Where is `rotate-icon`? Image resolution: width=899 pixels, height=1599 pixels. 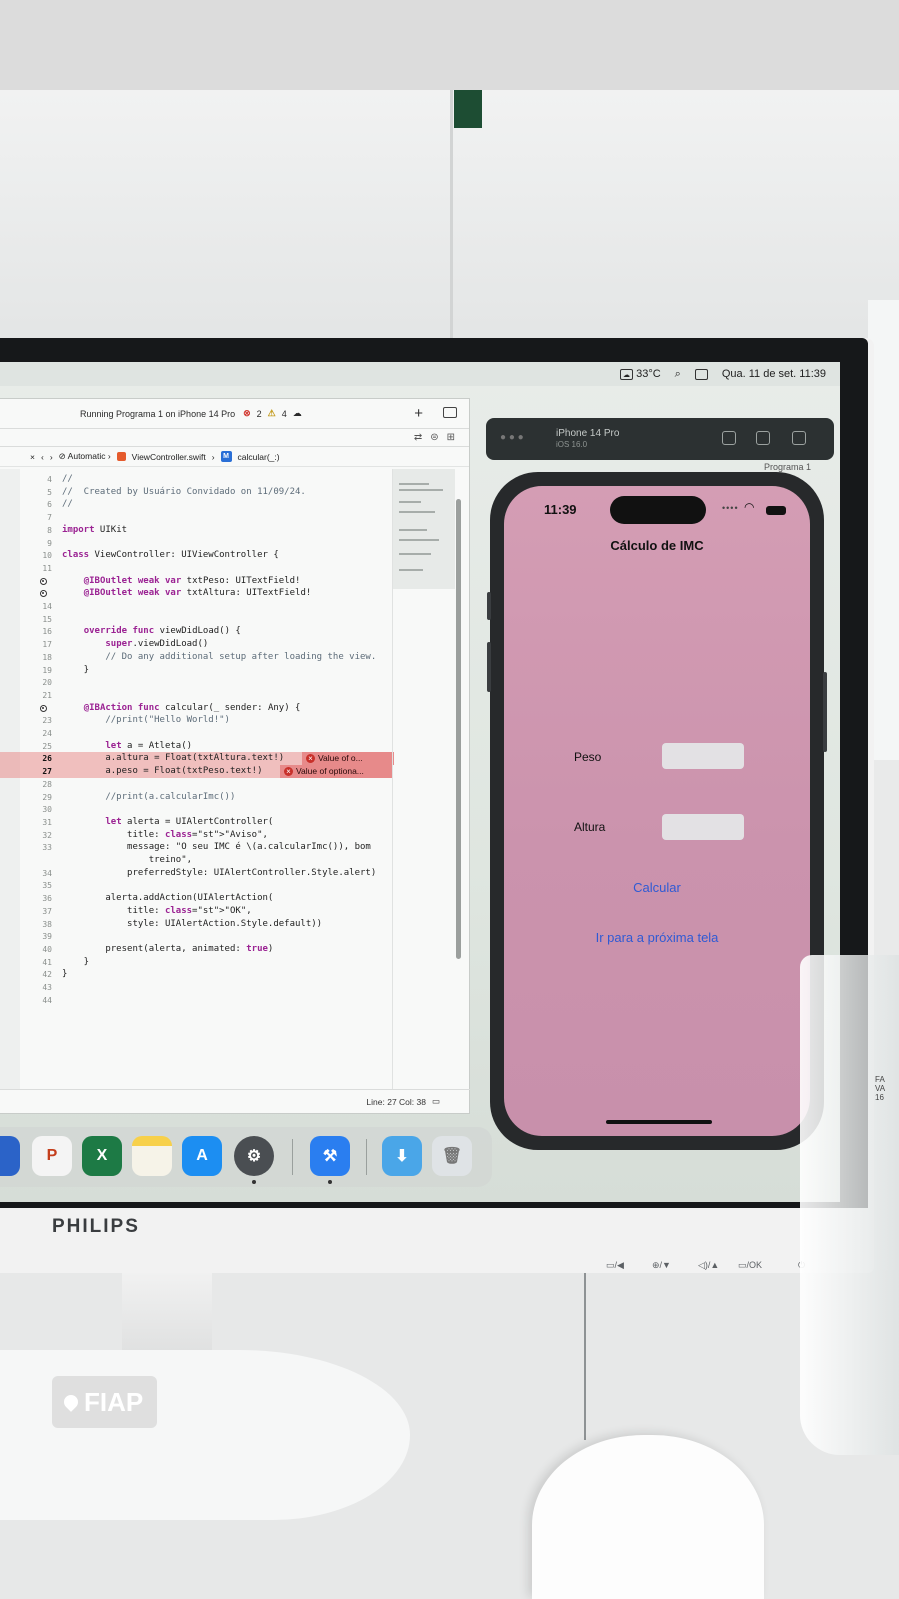
rotate-icon is located at coordinates (799, 438).